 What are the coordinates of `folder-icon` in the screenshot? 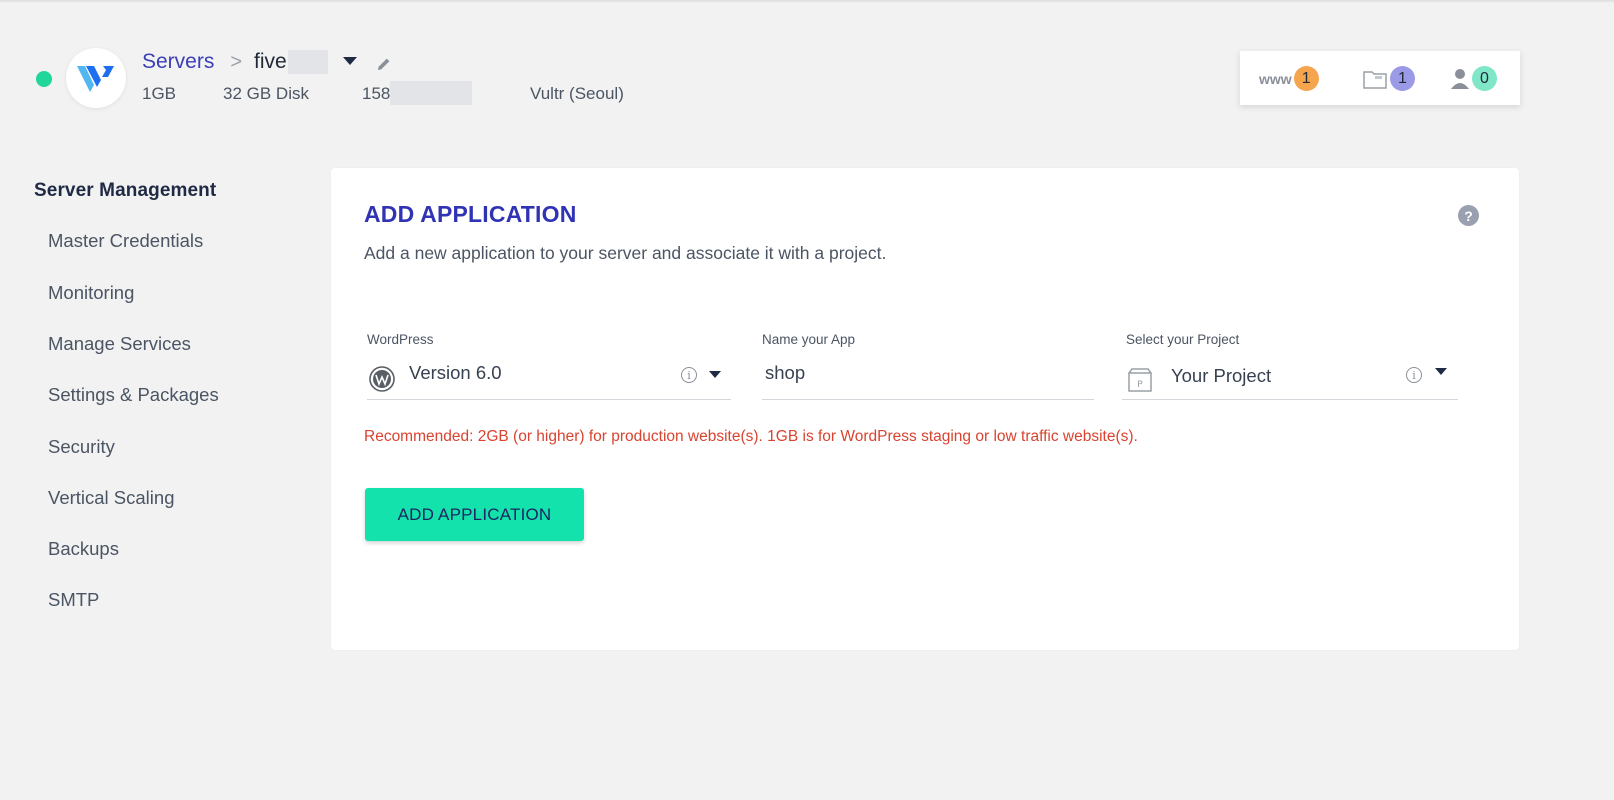 It's located at (1375, 79).